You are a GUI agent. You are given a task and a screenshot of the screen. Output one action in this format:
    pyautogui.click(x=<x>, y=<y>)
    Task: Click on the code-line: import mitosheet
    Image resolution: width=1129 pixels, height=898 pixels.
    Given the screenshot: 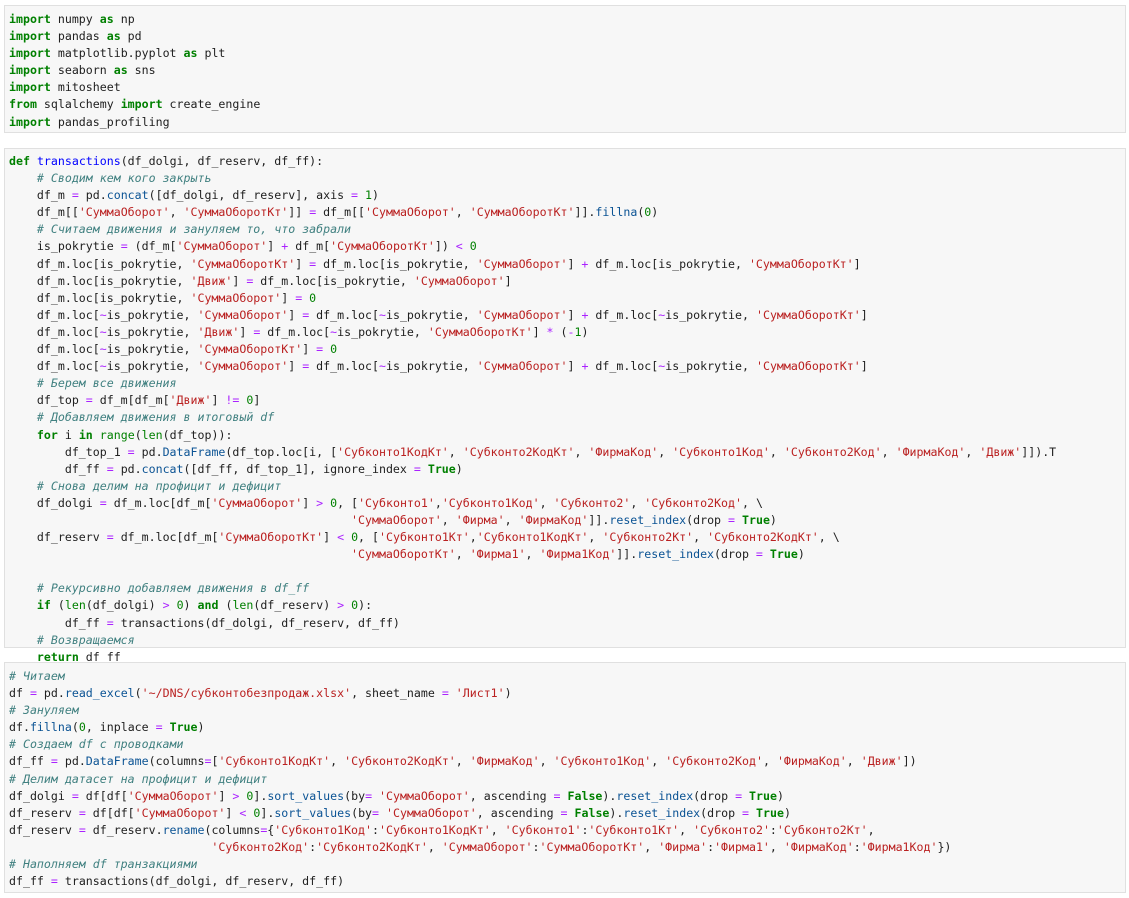 What is the action you would take?
    pyautogui.click(x=65, y=87)
    